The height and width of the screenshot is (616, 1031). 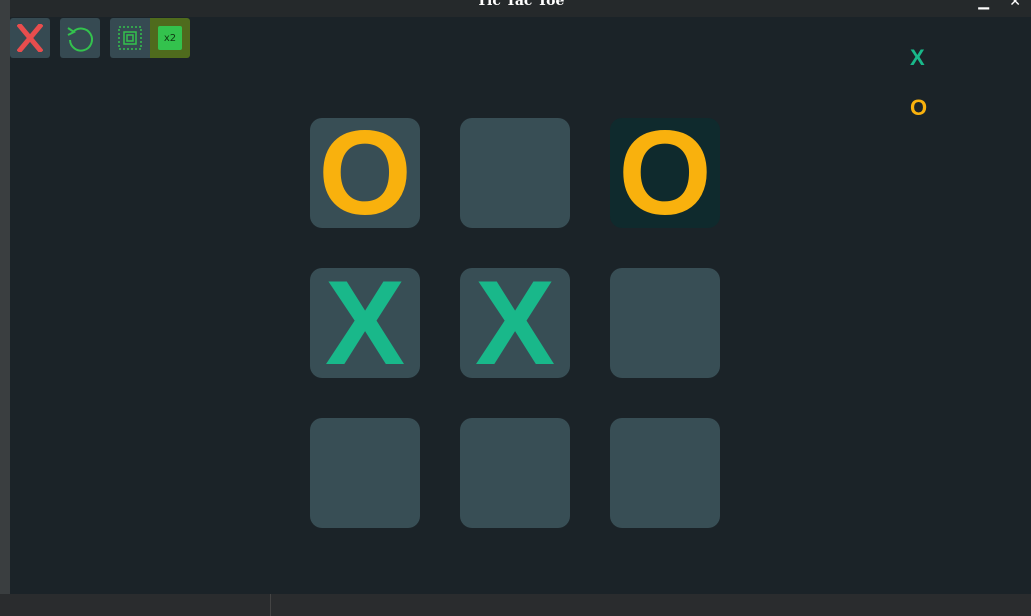 I want to click on minimize-button: ▁, so click(x=983, y=5).